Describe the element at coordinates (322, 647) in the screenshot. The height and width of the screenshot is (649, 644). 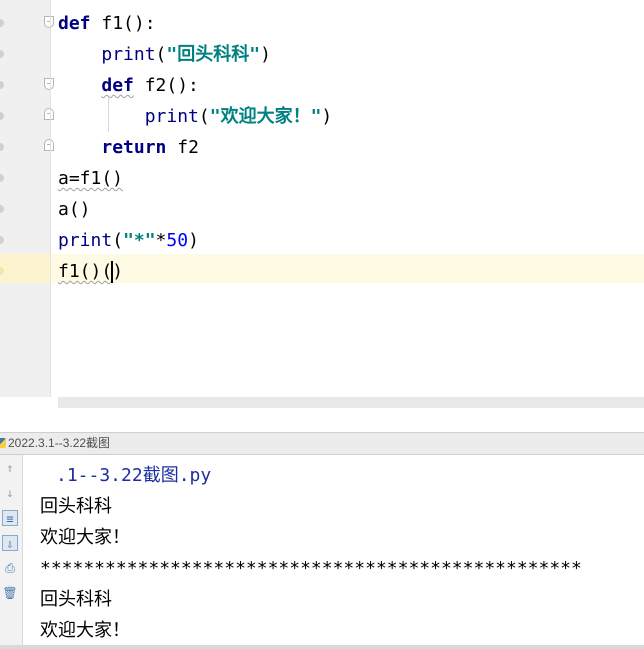
I see `bottom-scrollbar` at that location.